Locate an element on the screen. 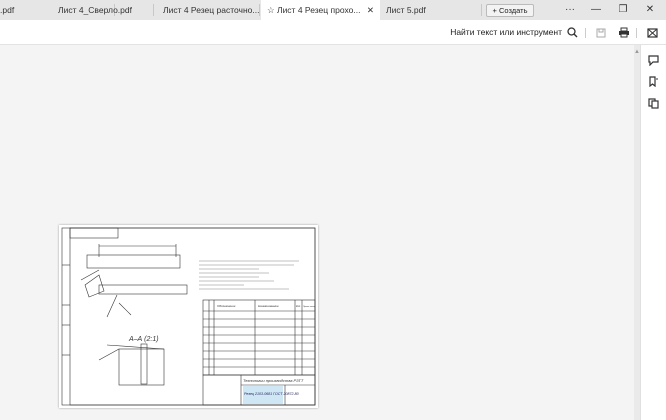  close-tab-icon: ✕ is located at coordinates (370, 10).